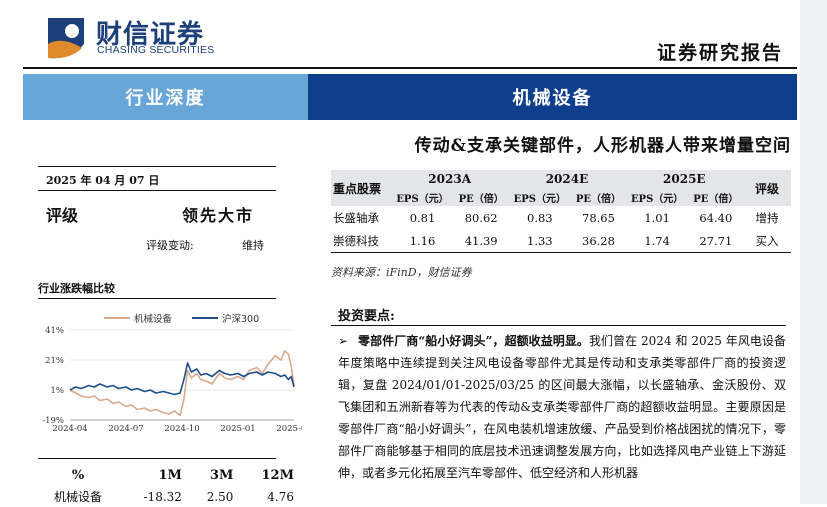 The width and height of the screenshot is (827, 507). Describe the element at coordinates (552, 97) in the screenshot. I see `banner-industry: 机械设备` at that location.